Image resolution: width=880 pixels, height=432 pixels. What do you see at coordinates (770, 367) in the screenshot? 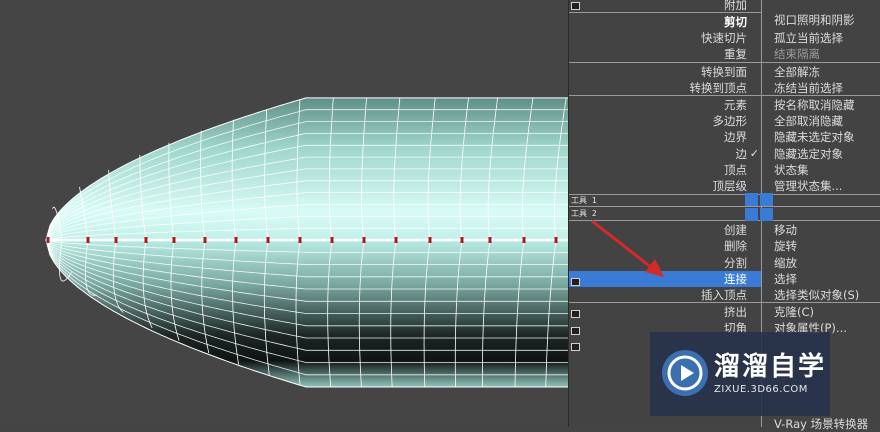
I see `watermark-title: 溜溜自学` at bounding box center [770, 367].